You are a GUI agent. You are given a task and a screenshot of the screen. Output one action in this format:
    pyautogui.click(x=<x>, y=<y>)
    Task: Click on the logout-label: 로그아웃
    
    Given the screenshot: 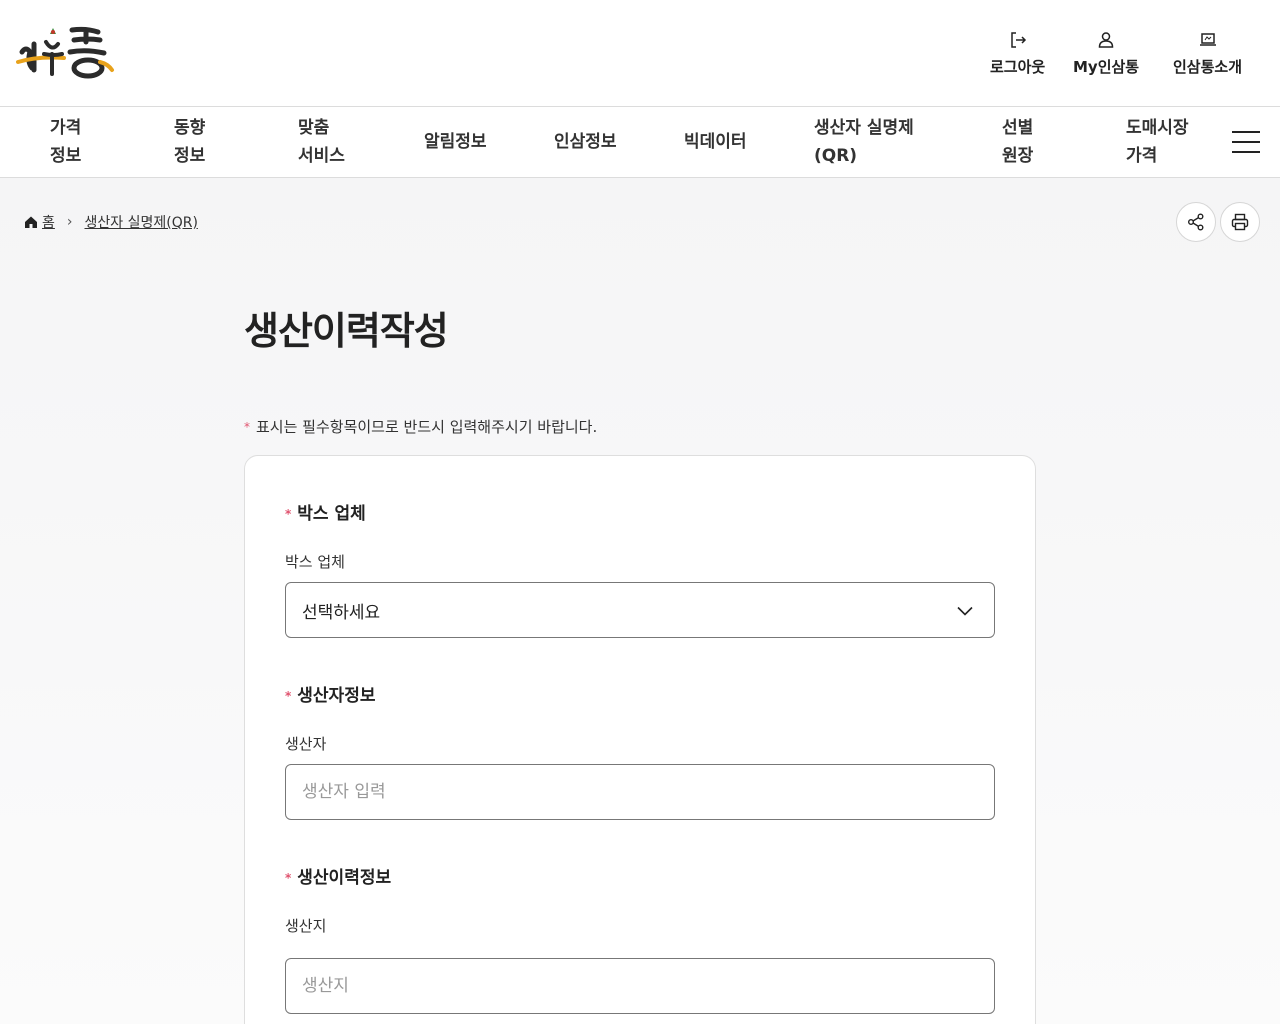 What is the action you would take?
    pyautogui.click(x=1018, y=67)
    